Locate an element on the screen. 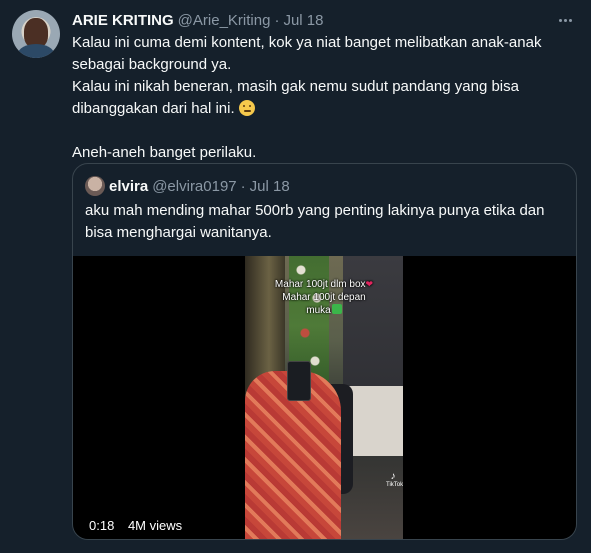 This screenshot has height=553, width=591. check-icon is located at coordinates (336, 309).